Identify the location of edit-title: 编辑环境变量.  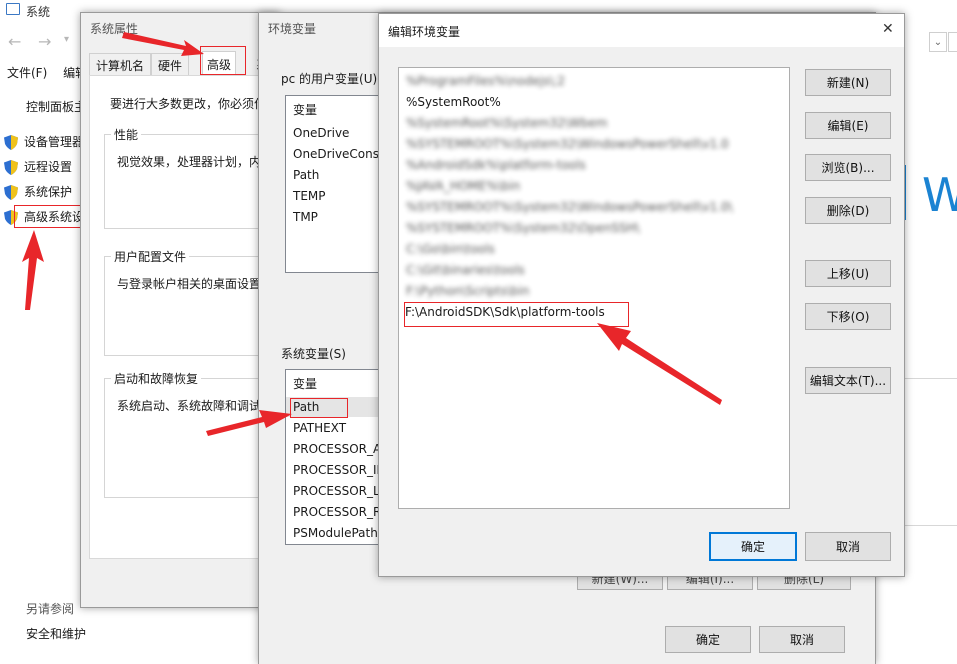
(424, 32).